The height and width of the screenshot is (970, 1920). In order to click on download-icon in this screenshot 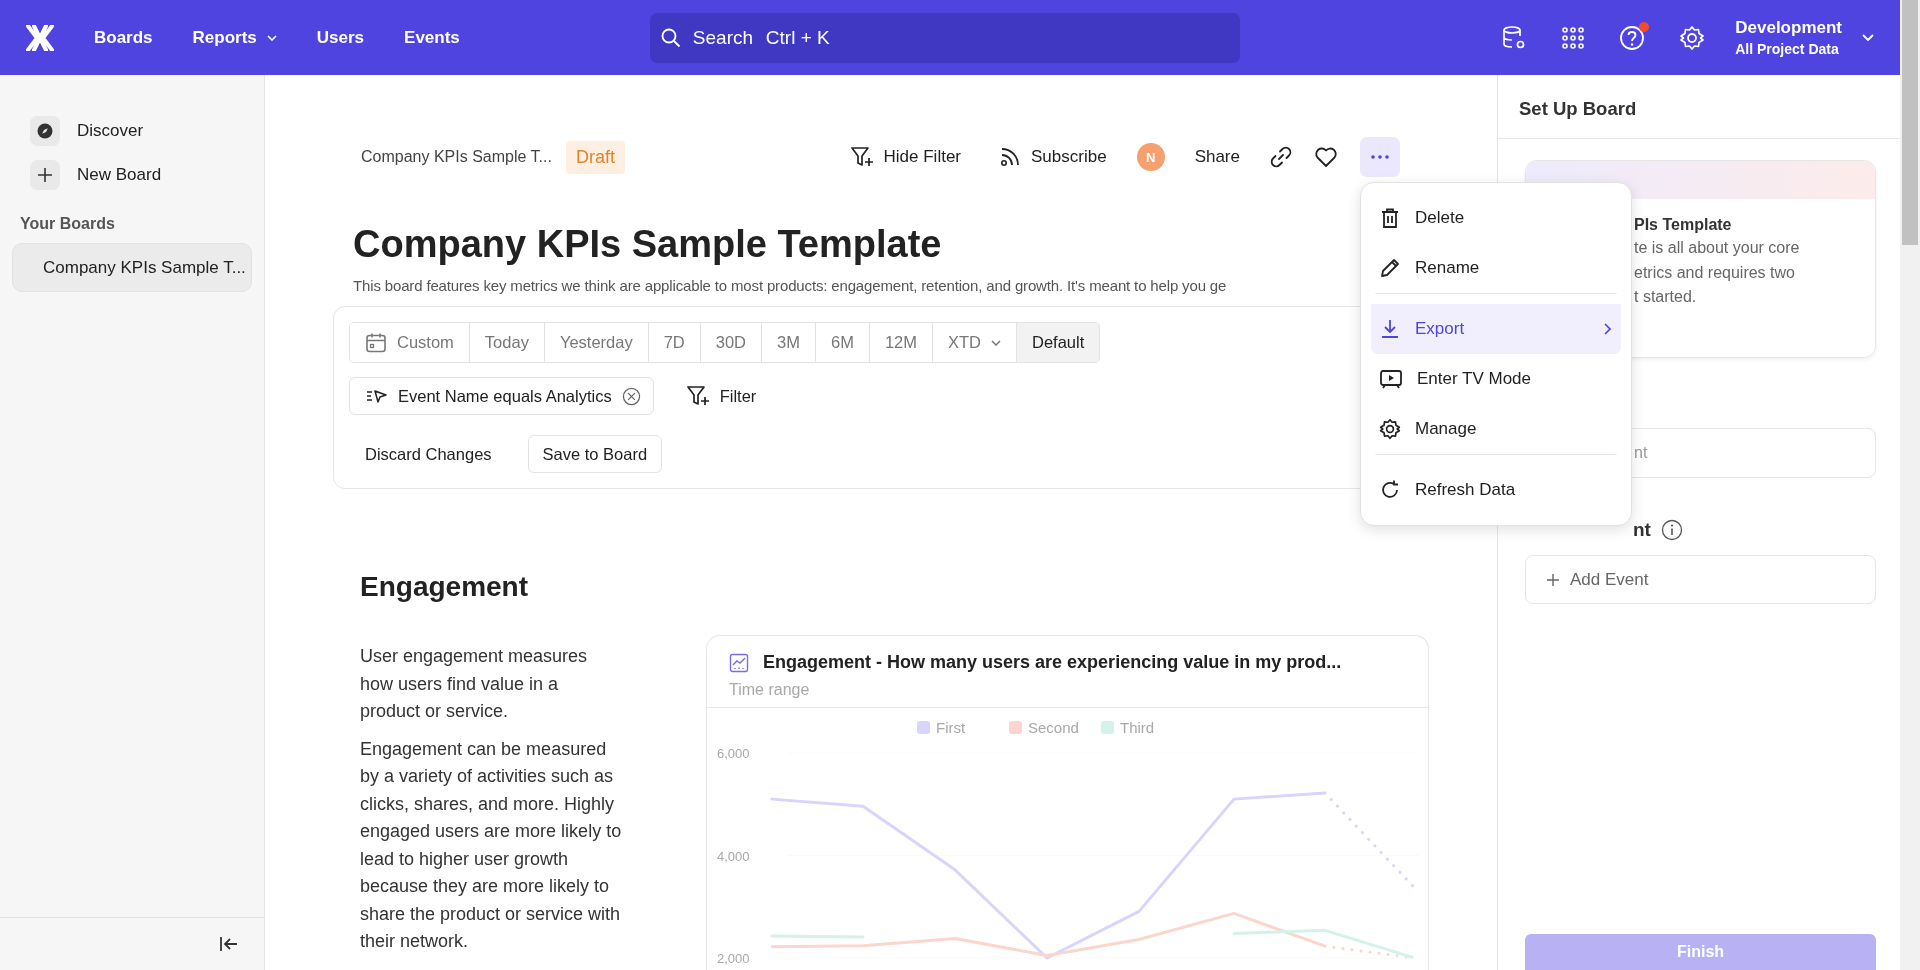, I will do `click(1390, 329)`.